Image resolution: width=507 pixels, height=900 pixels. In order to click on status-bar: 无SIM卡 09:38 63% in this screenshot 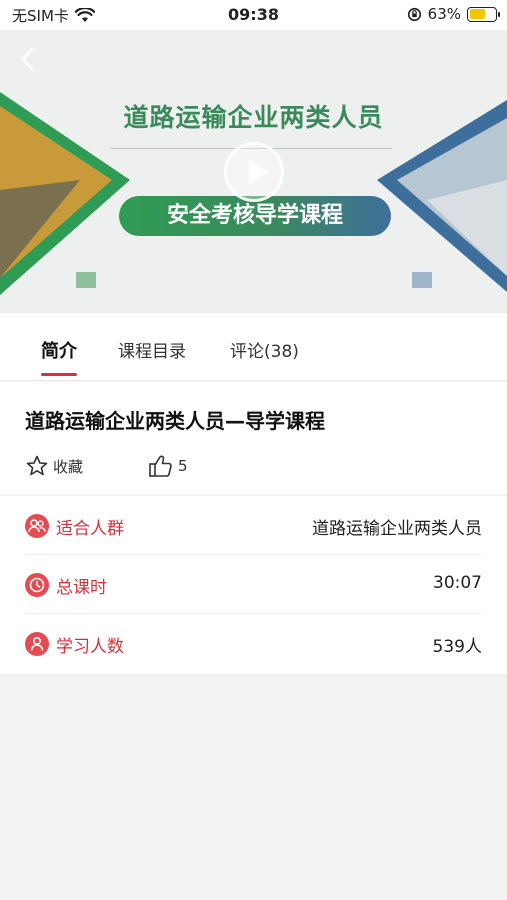, I will do `click(253, 15)`.